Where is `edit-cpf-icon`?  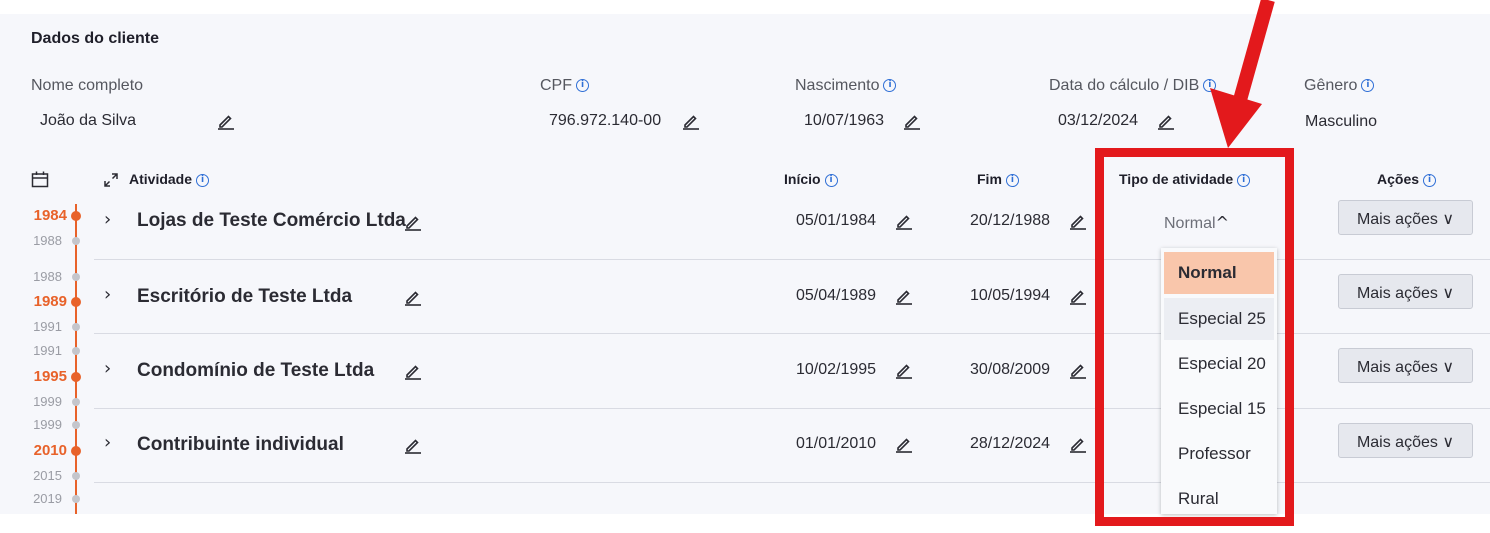
edit-cpf-icon is located at coordinates (691, 121).